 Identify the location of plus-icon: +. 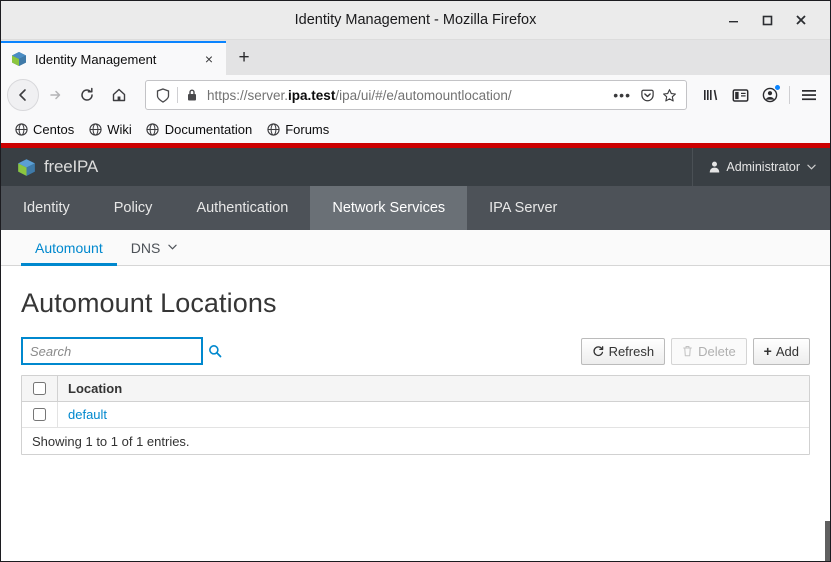
(767, 351).